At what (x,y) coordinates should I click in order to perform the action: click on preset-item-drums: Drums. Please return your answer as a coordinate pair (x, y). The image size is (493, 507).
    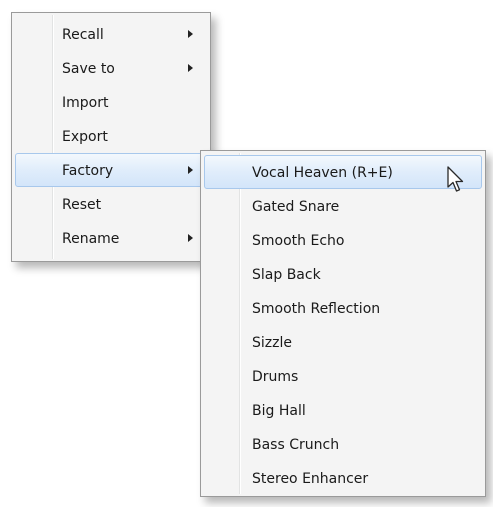
    Looking at the image, I should click on (343, 376).